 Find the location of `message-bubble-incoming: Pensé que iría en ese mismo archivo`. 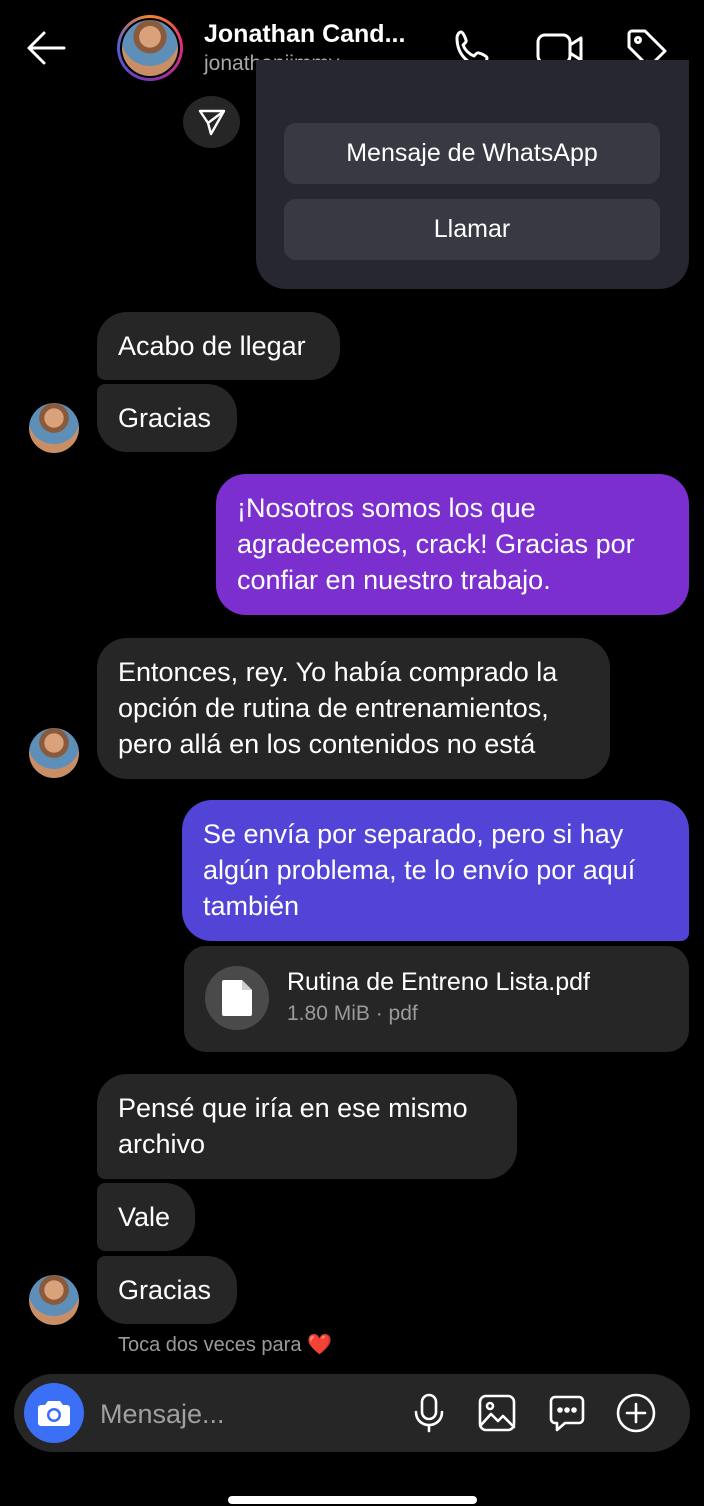

message-bubble-incoming: Pensé que iría en ese mismo archivo is located at coordinates (307, 1126).